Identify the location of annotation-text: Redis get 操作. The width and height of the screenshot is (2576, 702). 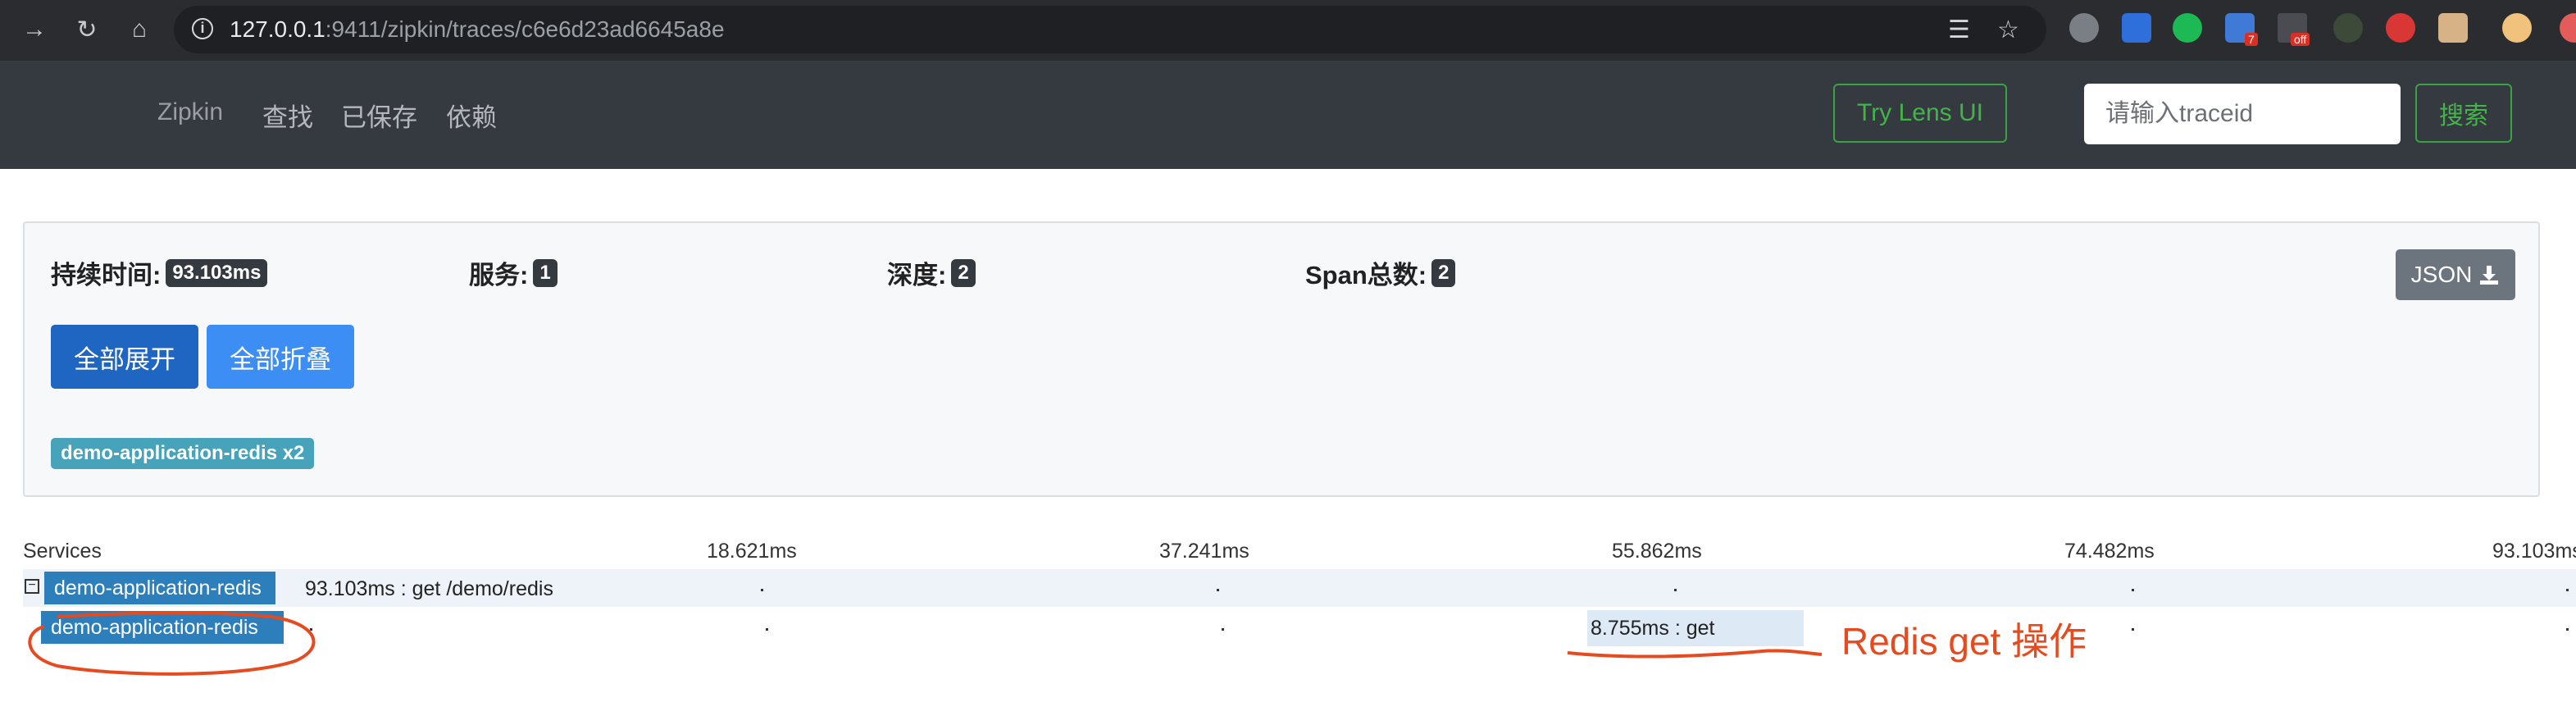
(1964, 641).